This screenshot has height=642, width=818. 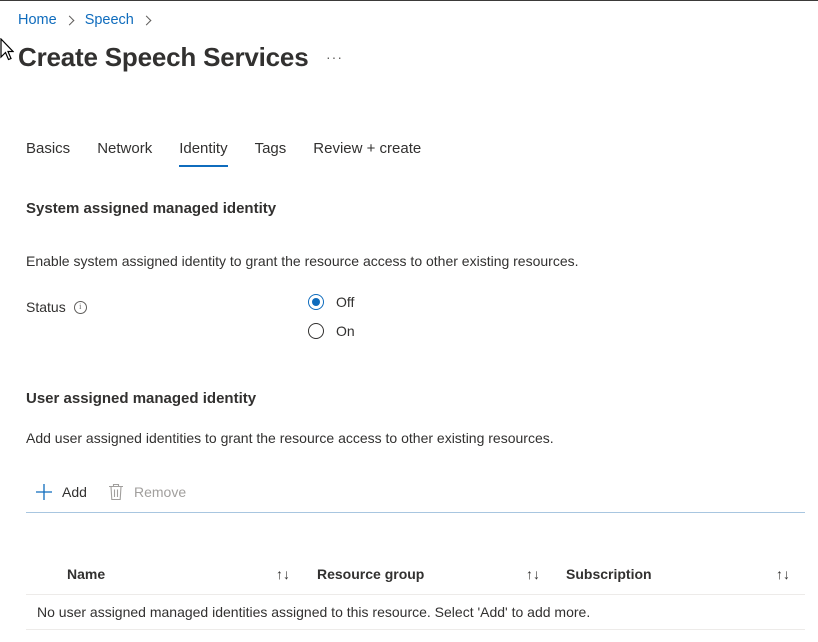 I want to click on column-header-resource-group: Resource group, so click(x=370, y=574).